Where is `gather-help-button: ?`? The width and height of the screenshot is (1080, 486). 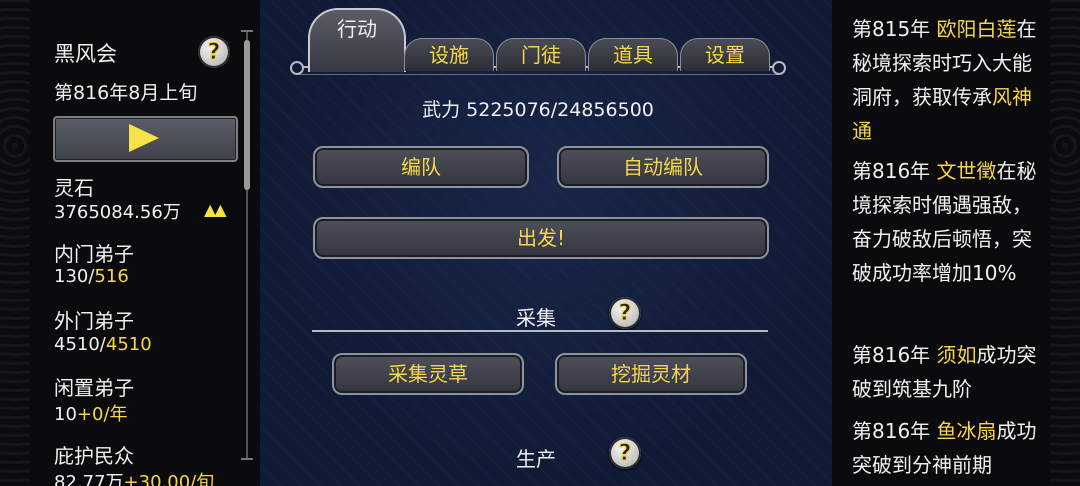 gather-help-button: ? is located at coordinates (625, 313).